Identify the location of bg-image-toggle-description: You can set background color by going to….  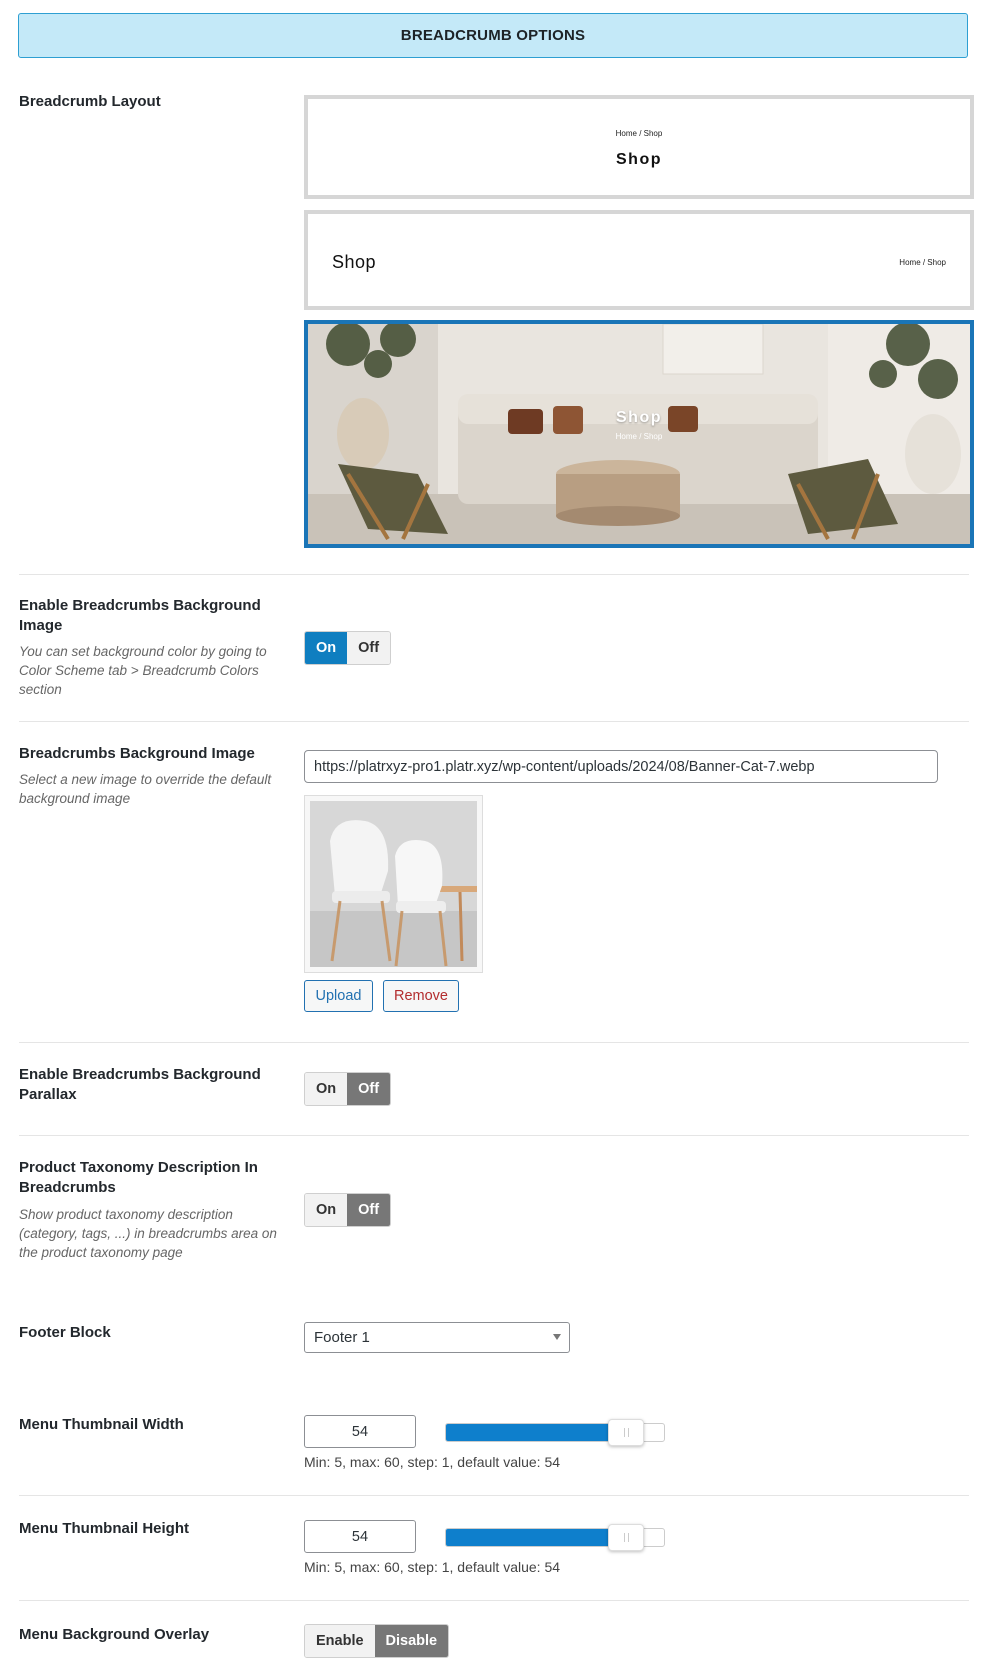
(143, 670).